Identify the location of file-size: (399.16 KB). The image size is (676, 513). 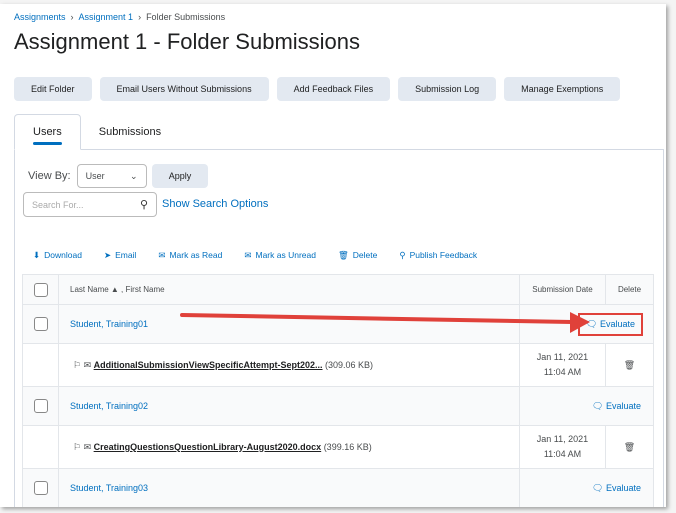
(347, 446).